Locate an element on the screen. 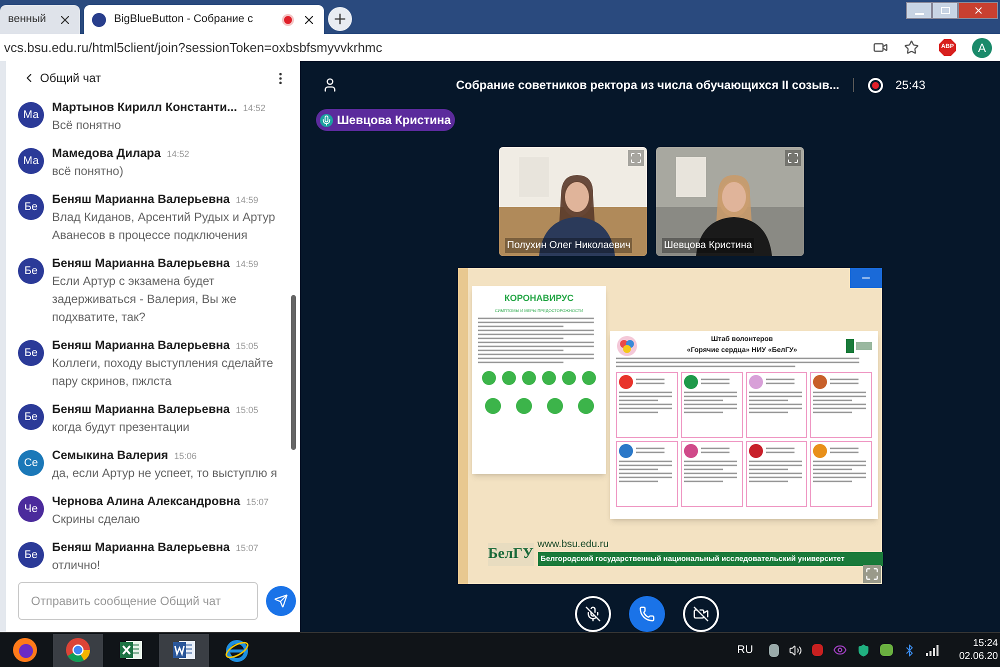 This screenshot has height=667, width=1000. volume-icon is located at coordinates (795, 650).